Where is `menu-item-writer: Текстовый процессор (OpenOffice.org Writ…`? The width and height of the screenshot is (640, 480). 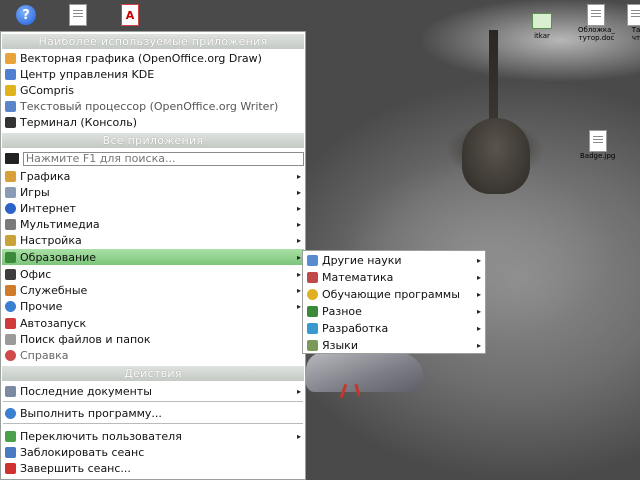 menu-item-writer: Текстовый процессор (OpenOffice.org Writ… is located at coordinates (153, 106).